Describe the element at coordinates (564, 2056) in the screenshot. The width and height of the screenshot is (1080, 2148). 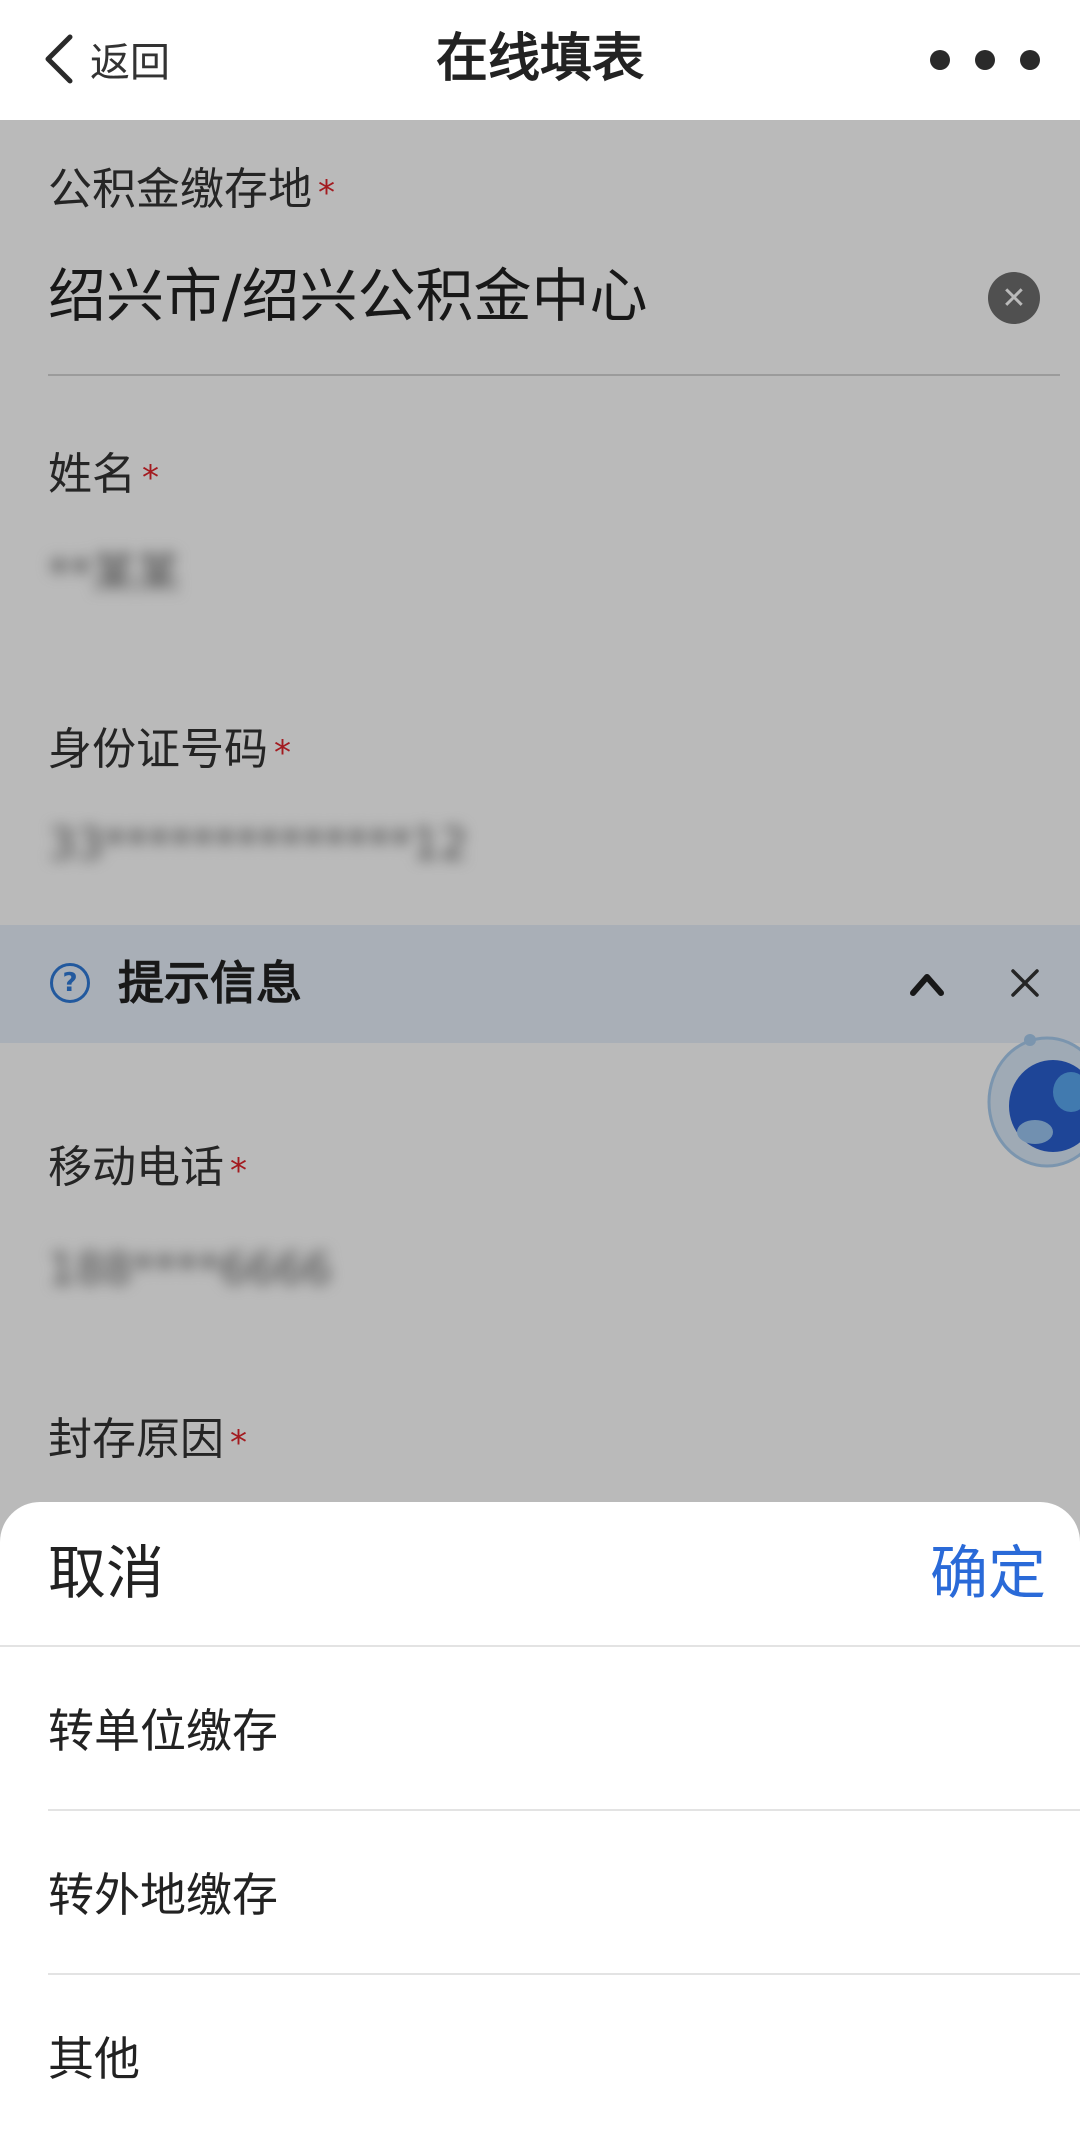
I see `picker-option-other: 其他` at that location.